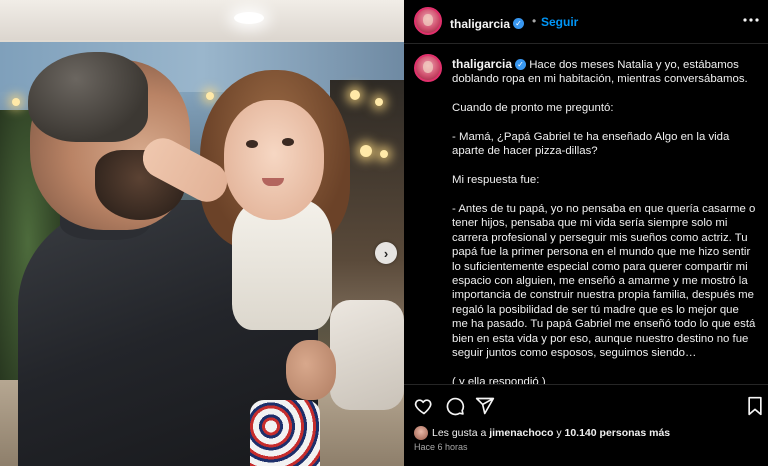 This screenshot has height=466, width=768. I want to click on photo-ceiling-light, so click(249, 18).